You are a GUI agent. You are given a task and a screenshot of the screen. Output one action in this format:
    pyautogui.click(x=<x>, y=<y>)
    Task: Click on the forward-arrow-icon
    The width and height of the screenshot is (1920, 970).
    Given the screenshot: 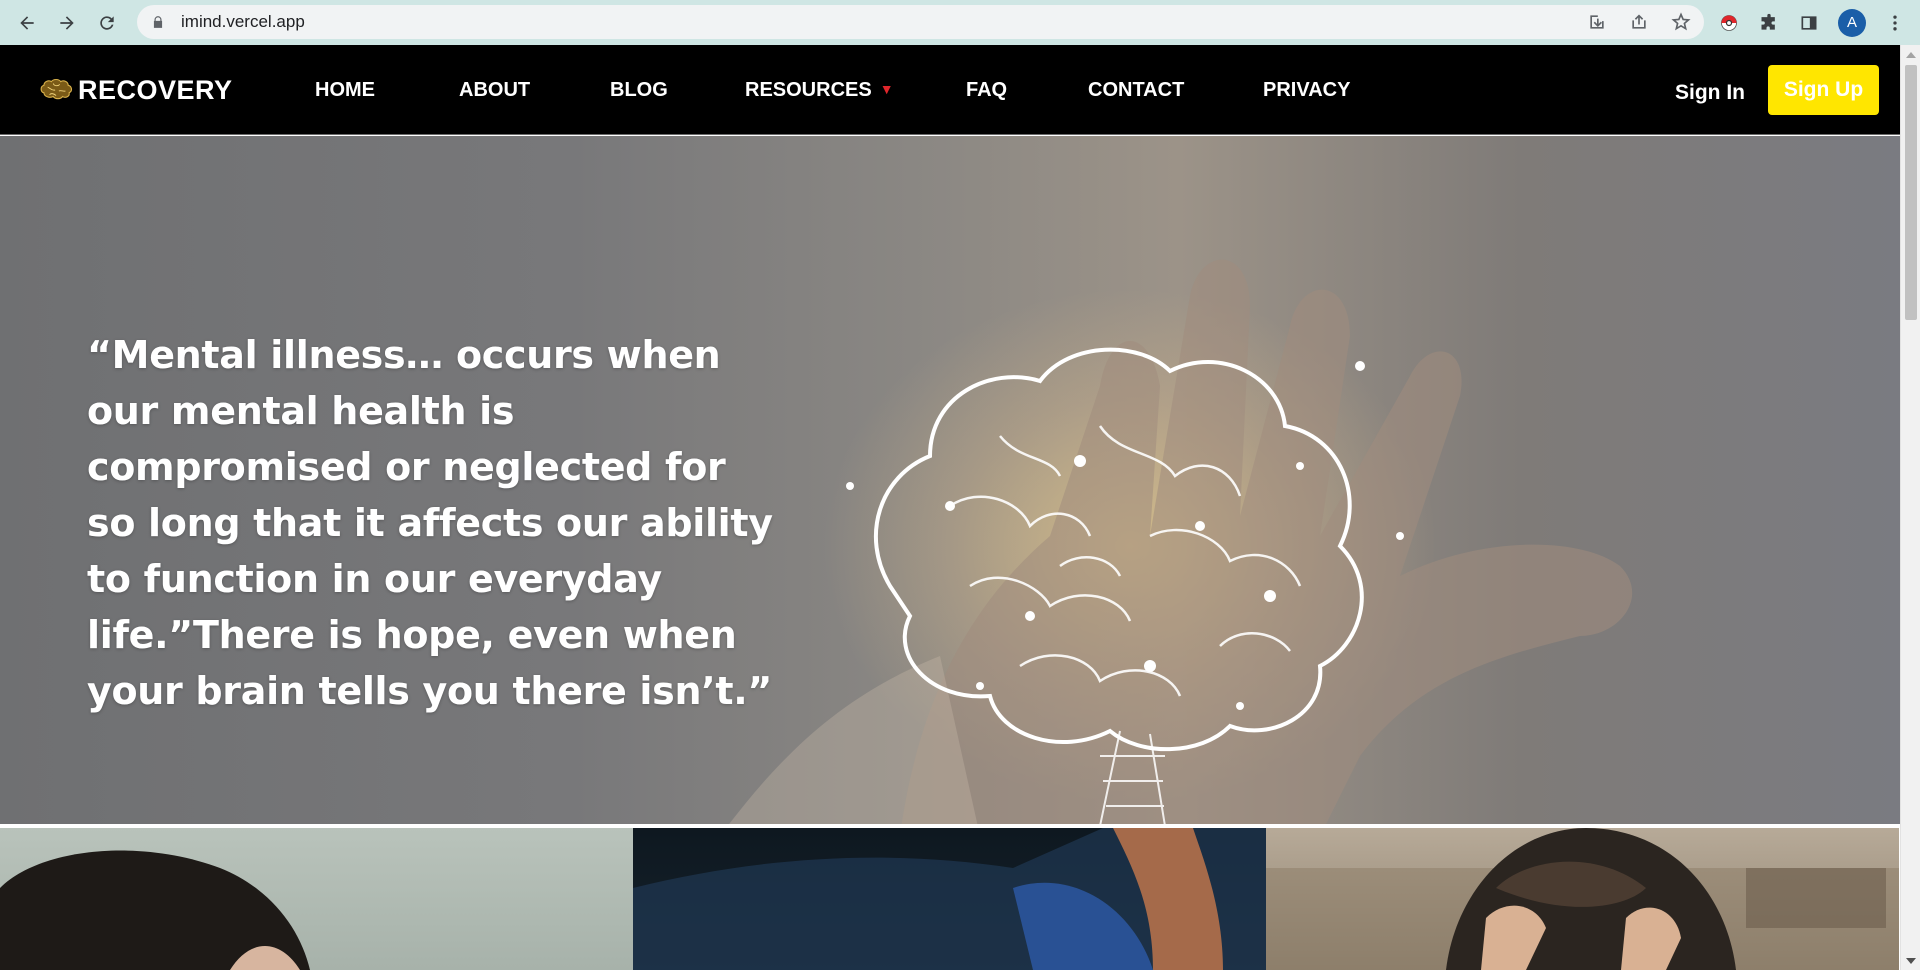 What is the action you would take?
    pyautogui.click(x=67, y=22)
    